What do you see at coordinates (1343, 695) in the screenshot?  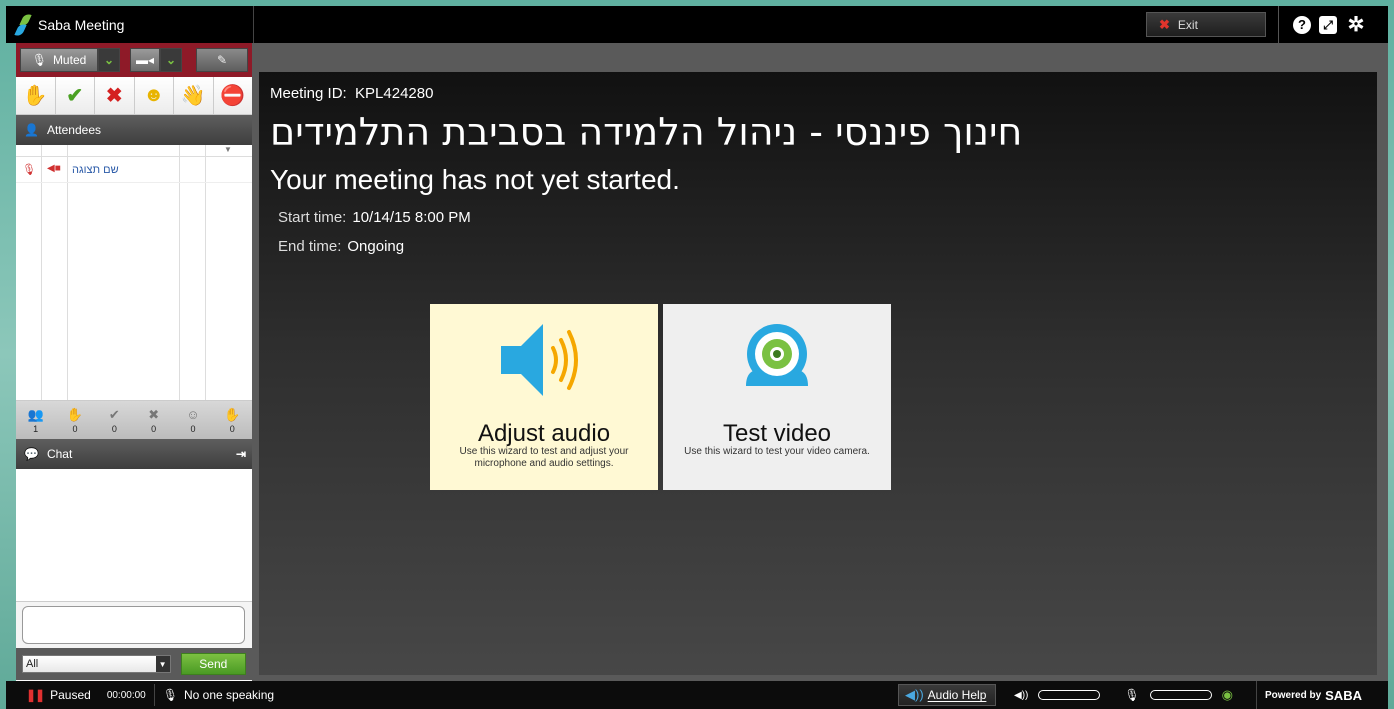 I see `saba-brand: SABA` at bounding box center [1343, 695].